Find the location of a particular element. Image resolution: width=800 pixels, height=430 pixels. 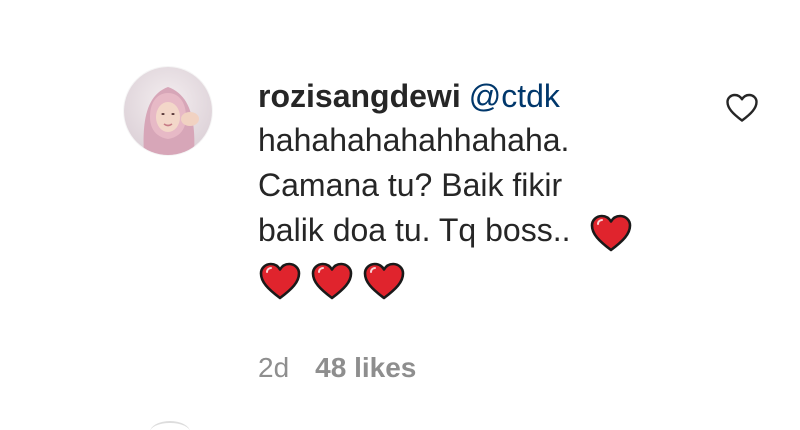

heart-outline-icon is located at coordinates (742, 107).